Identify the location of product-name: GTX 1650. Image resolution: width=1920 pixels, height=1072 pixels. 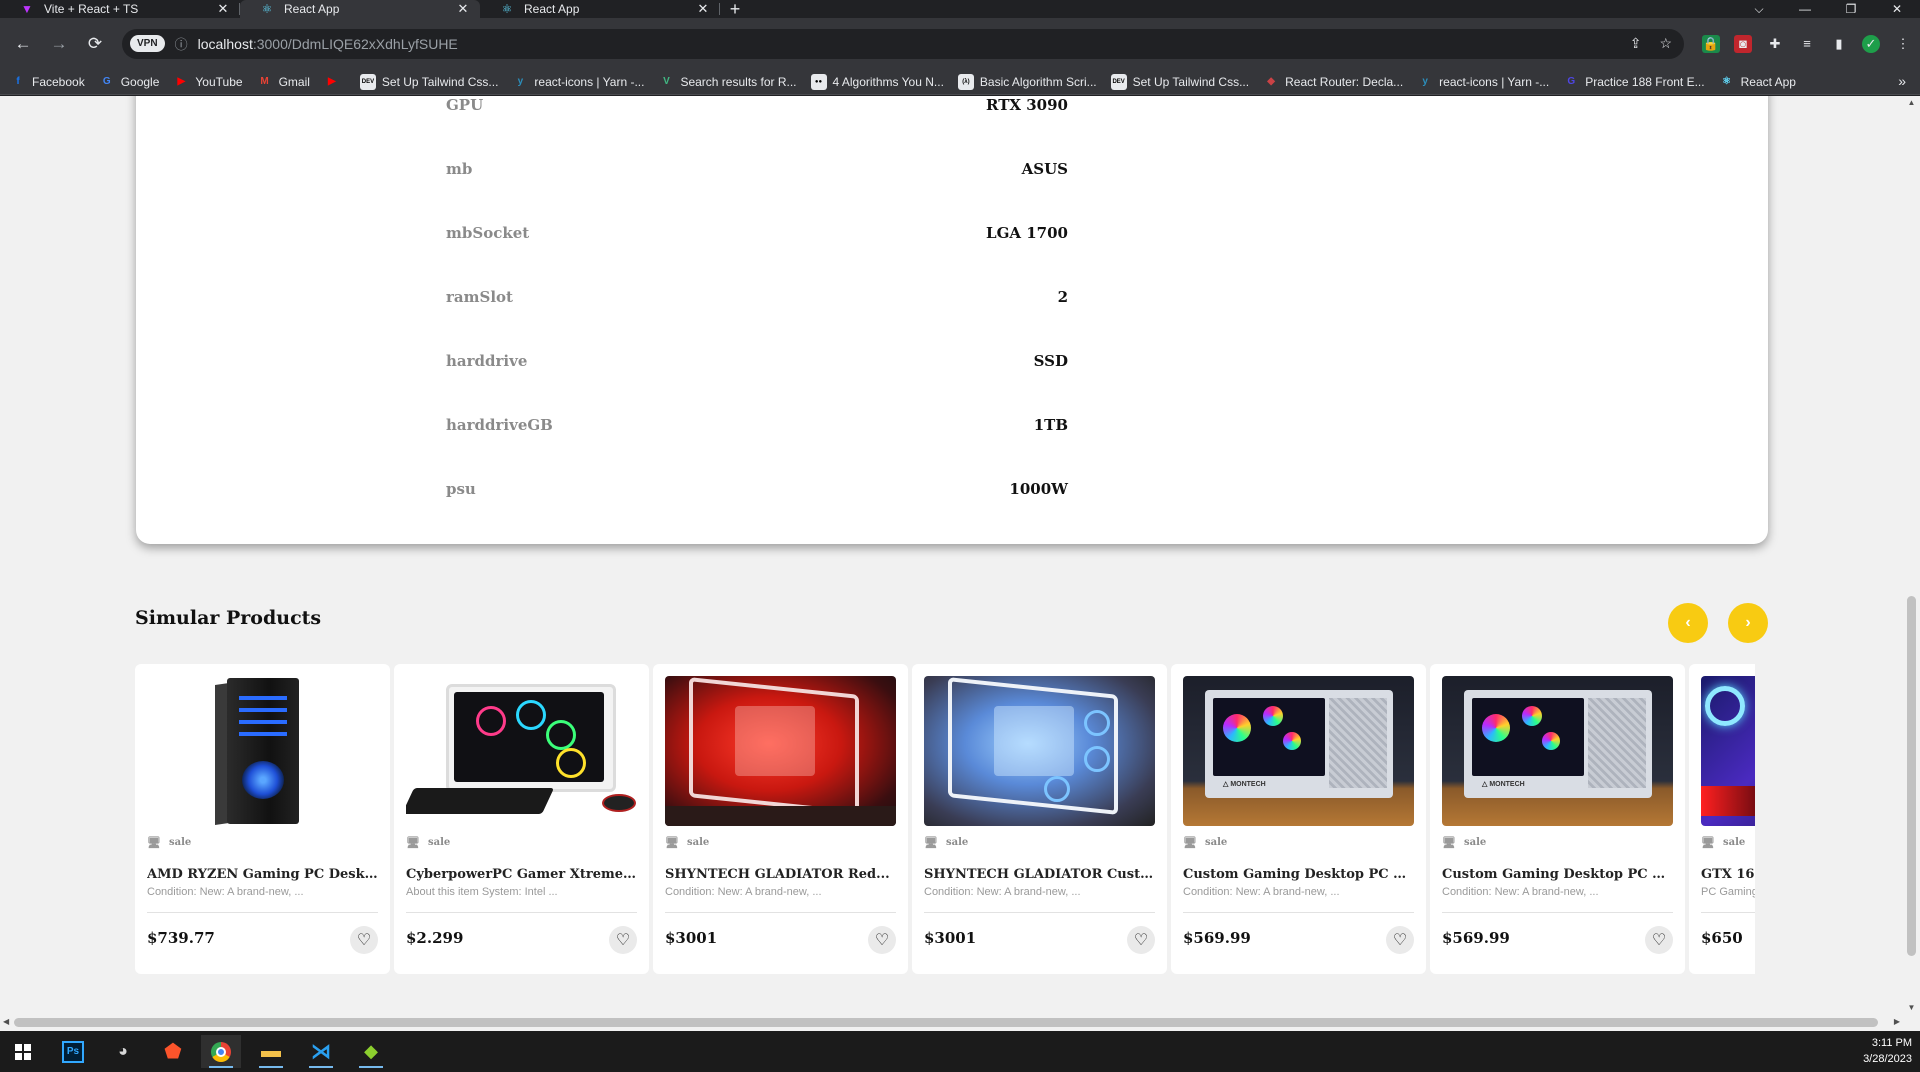
(1728, 874).